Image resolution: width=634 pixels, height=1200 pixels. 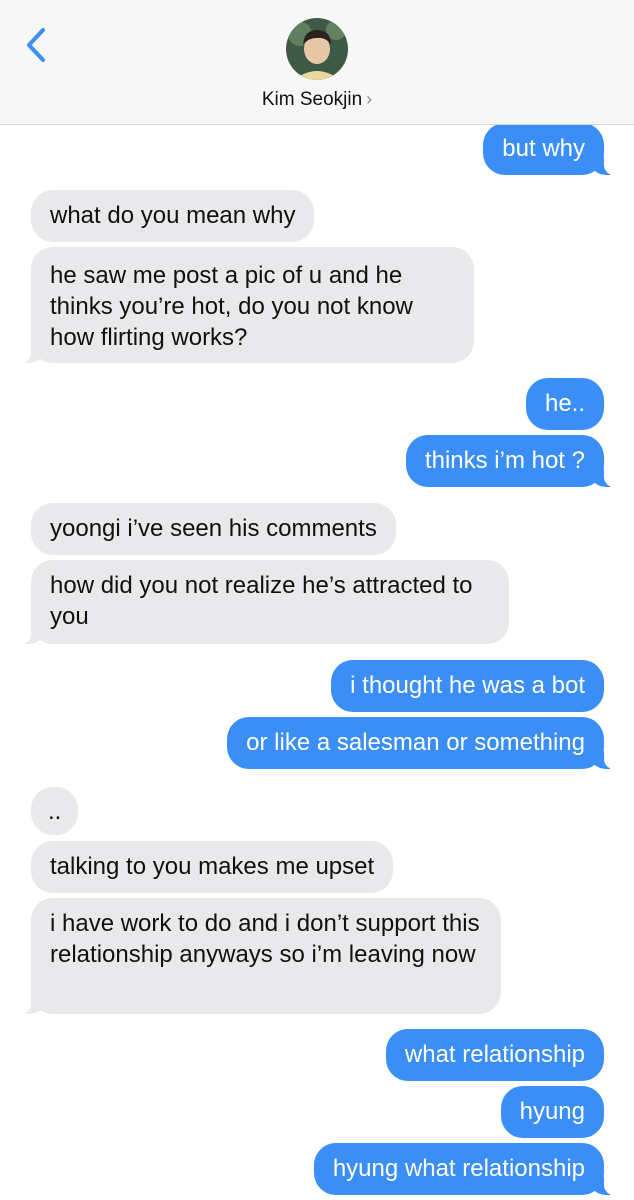 I want to click on sent-message-bubble: what relationship, so click(x=494, y=1055).